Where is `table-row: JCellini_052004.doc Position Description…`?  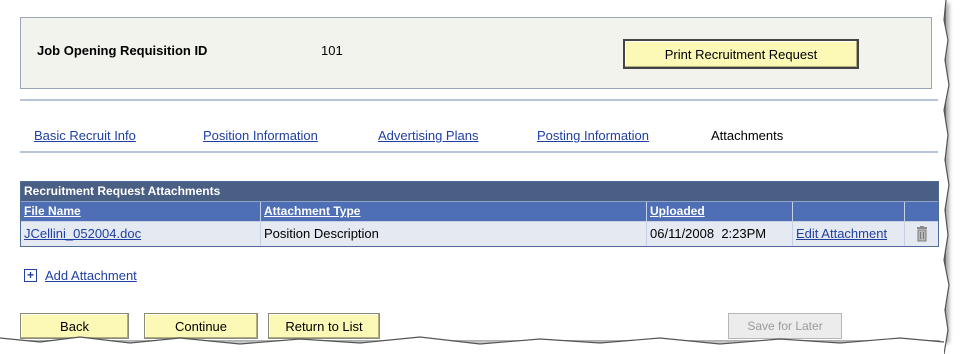
table-row: JCellini_052004.doc Position Description… is located at coordinates (479, 233).